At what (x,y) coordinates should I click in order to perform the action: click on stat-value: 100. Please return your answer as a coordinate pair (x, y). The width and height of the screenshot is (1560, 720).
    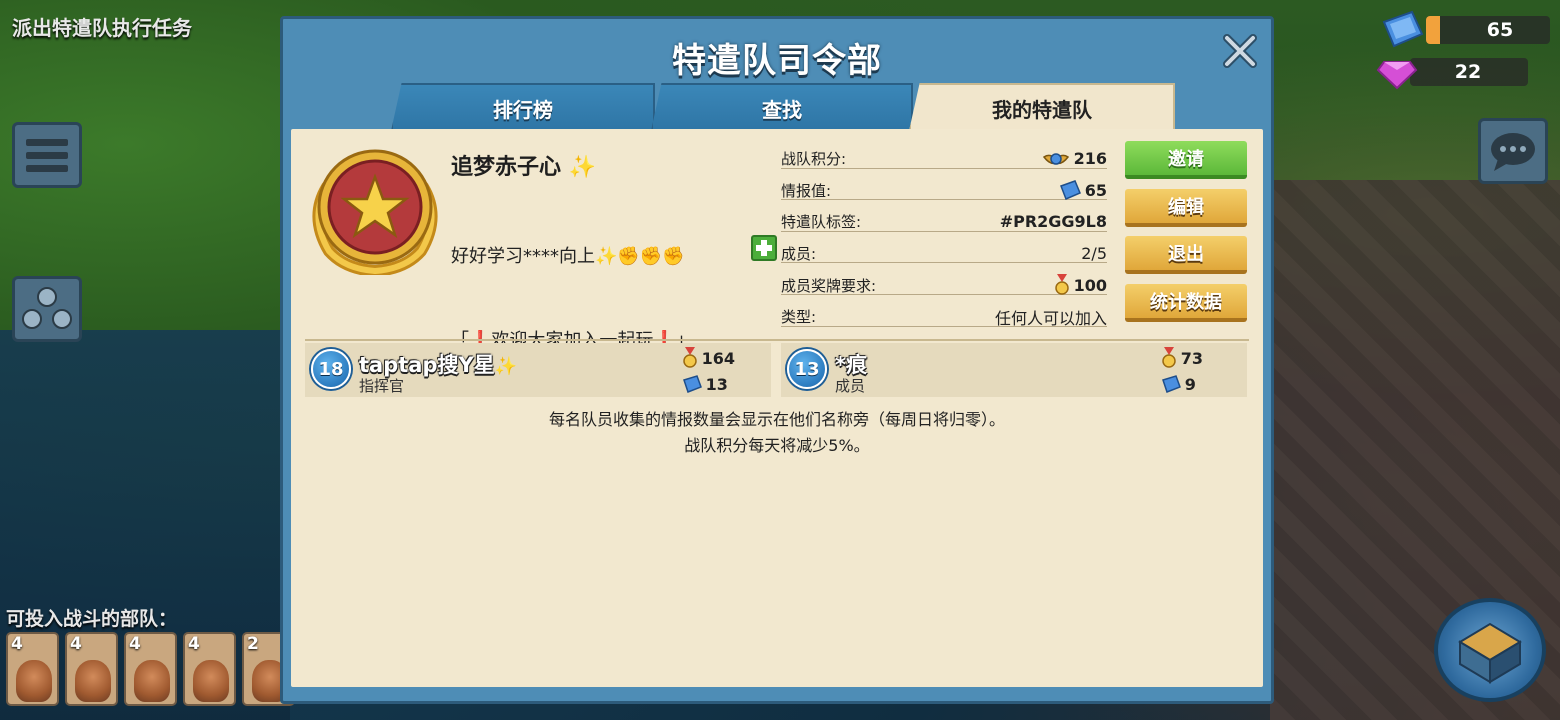
    Looking at the image, I should click on (1080, 285).